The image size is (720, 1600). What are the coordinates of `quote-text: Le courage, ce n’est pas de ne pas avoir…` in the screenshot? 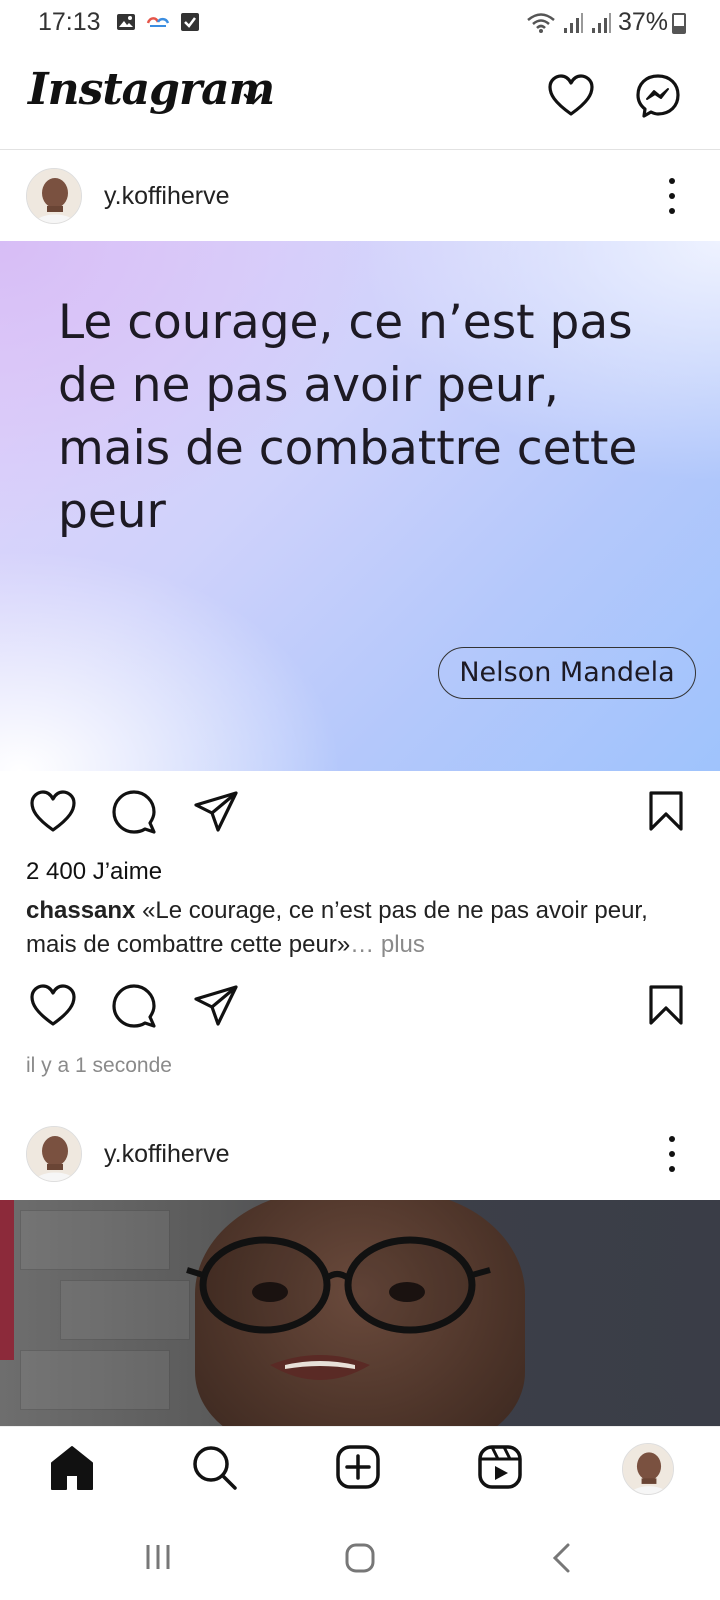 It's located at (358, 417).